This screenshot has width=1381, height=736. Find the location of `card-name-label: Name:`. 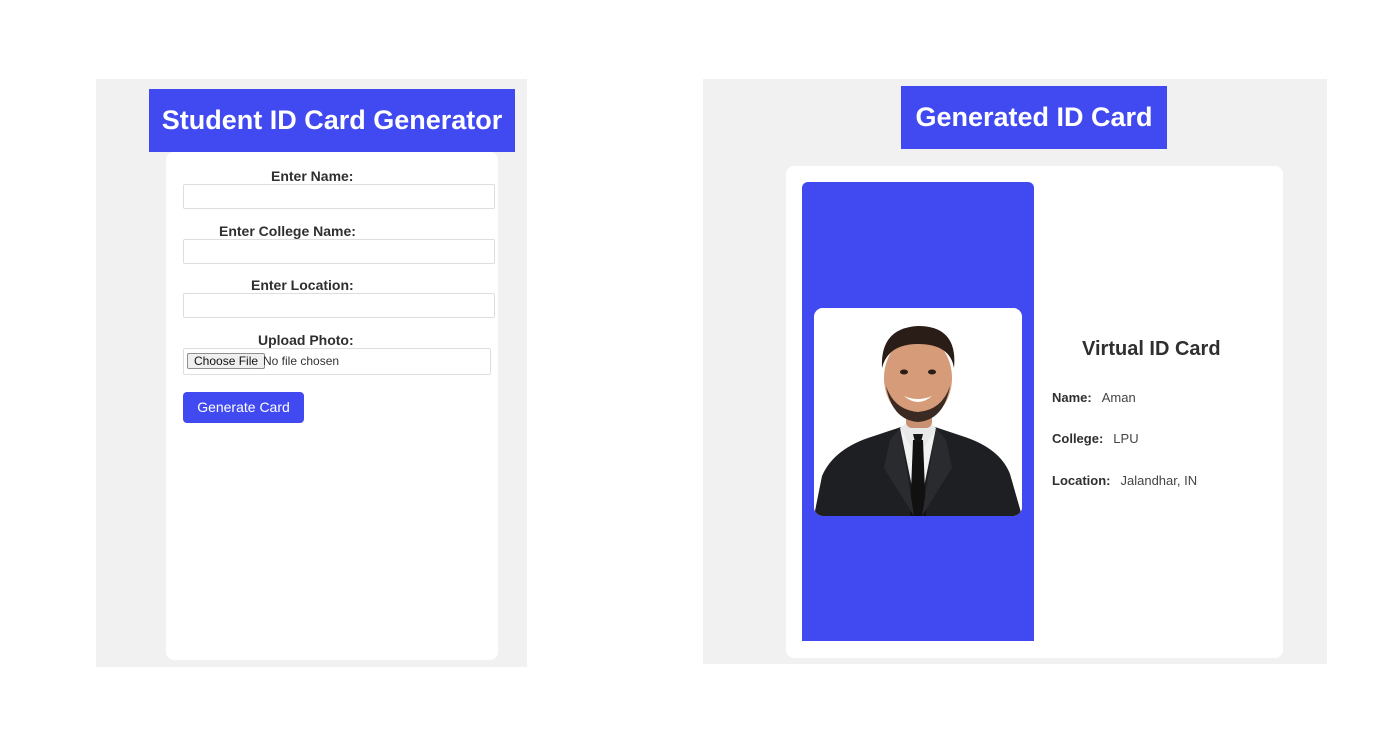

card-name-label: Name: is located at coordinates (1072, 397).